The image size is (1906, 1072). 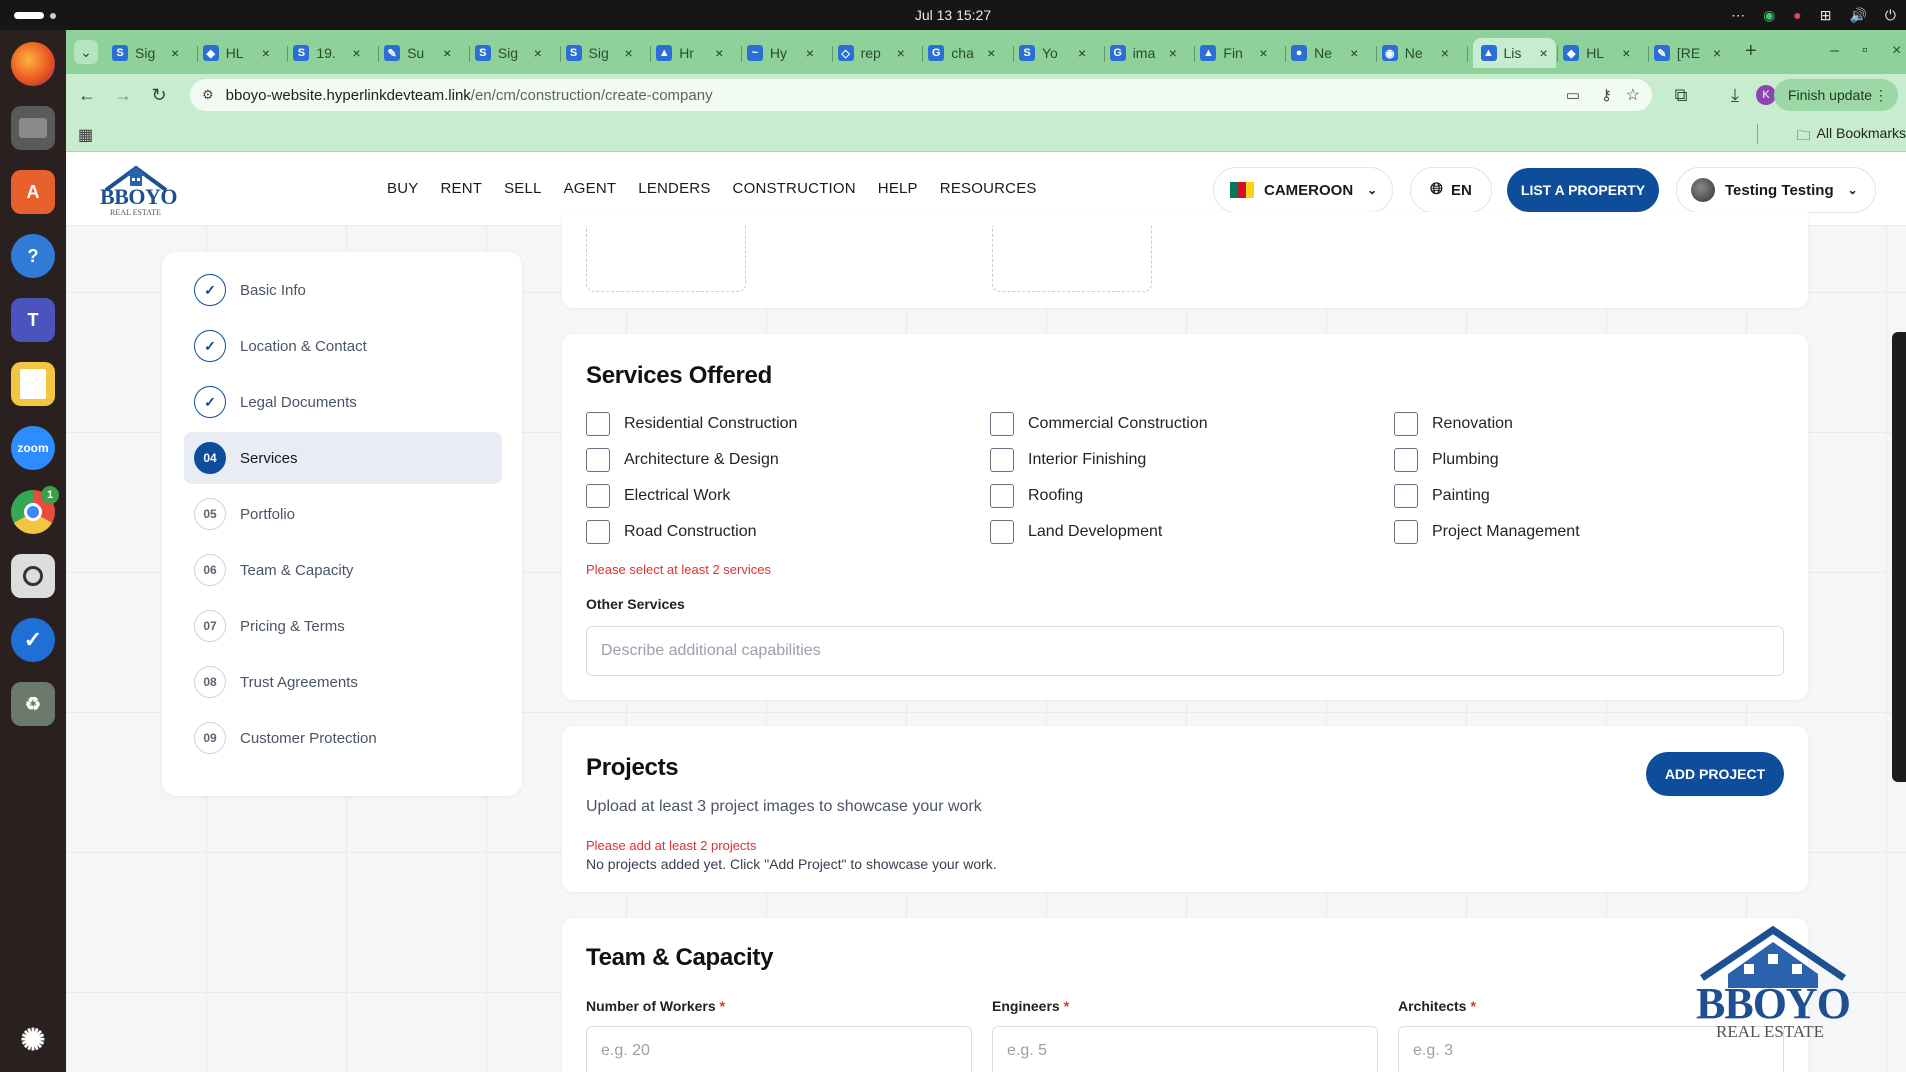 I want to click on service-checkbox-item: Land Development, so click(x=1076, y=532).